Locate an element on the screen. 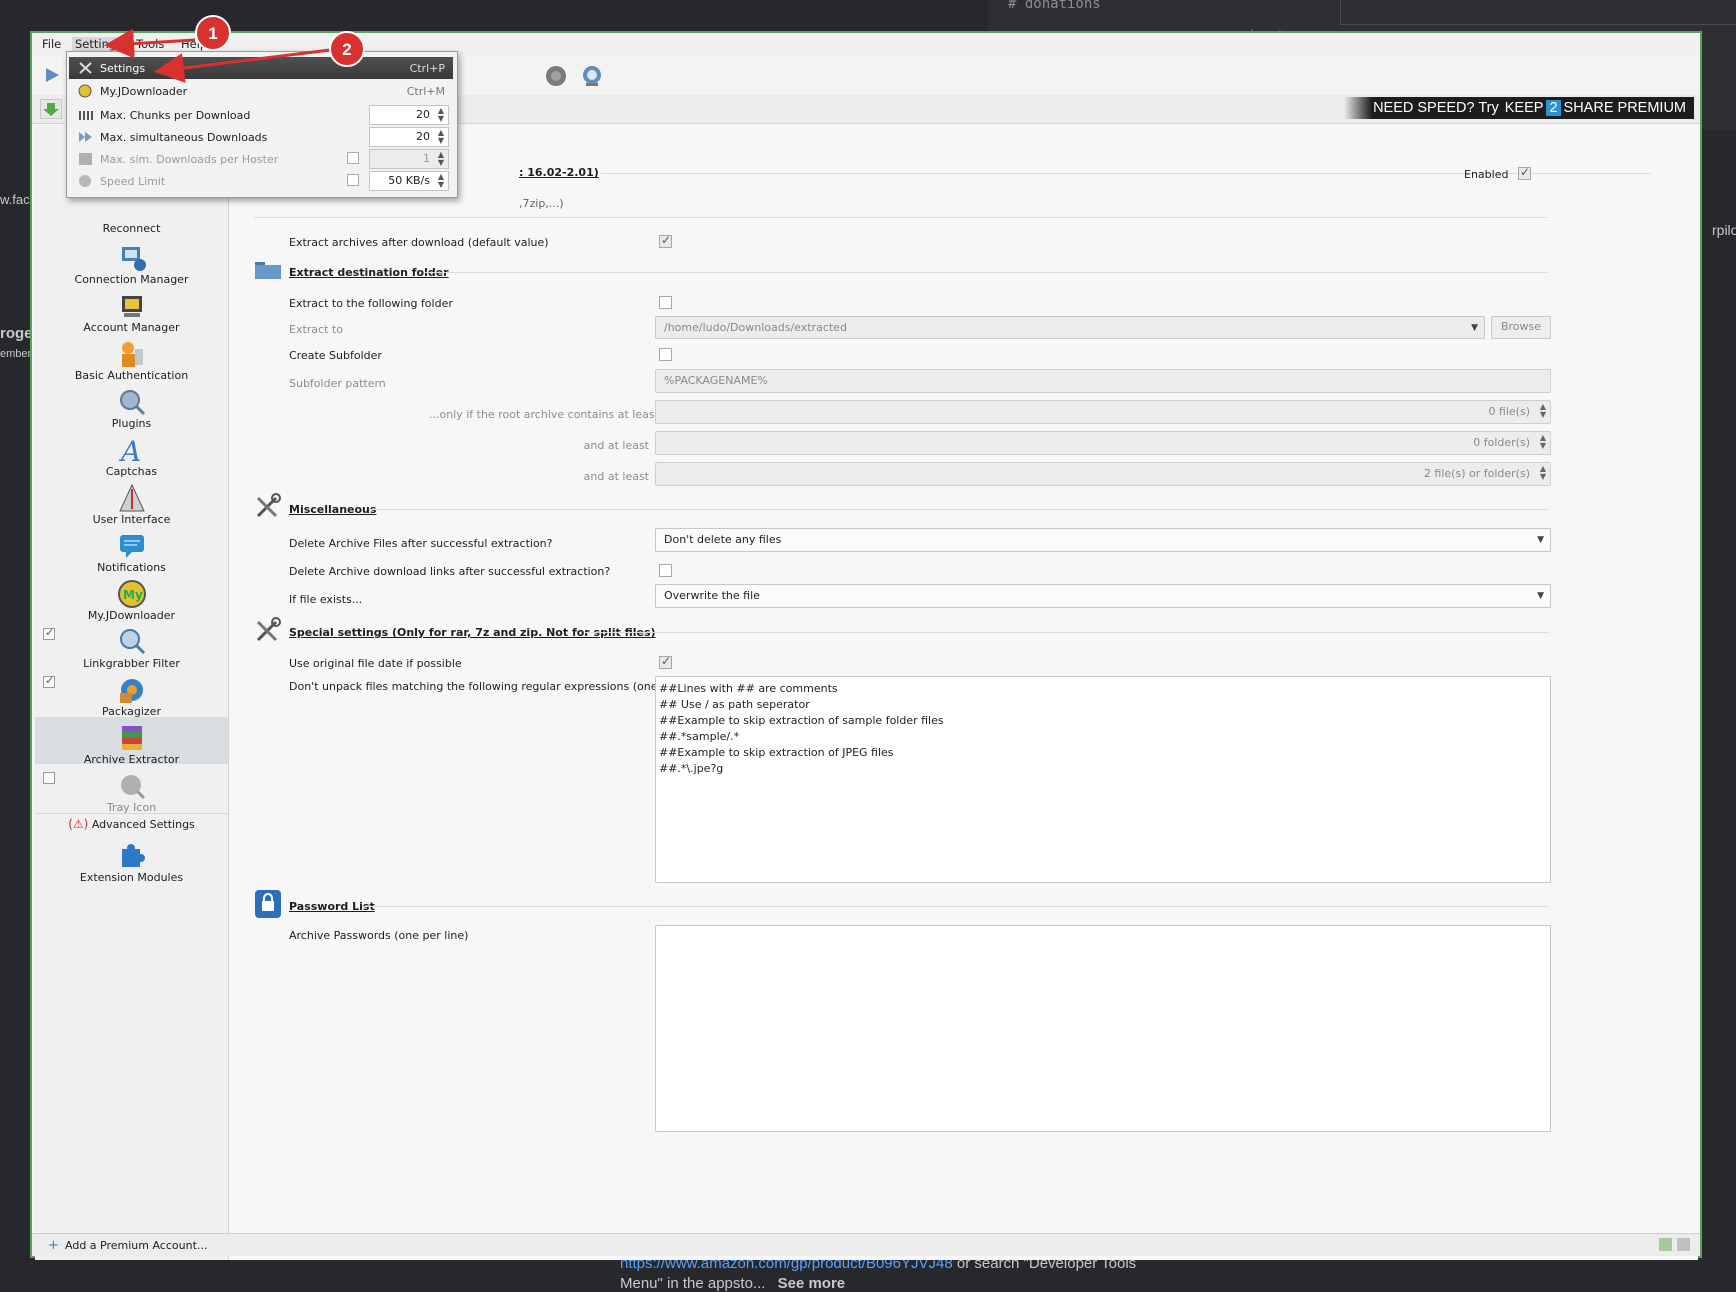 Image resolution: width=1736 pixels, height=1292 pixels. annotation-arrows is located at coordinates (217, 55).